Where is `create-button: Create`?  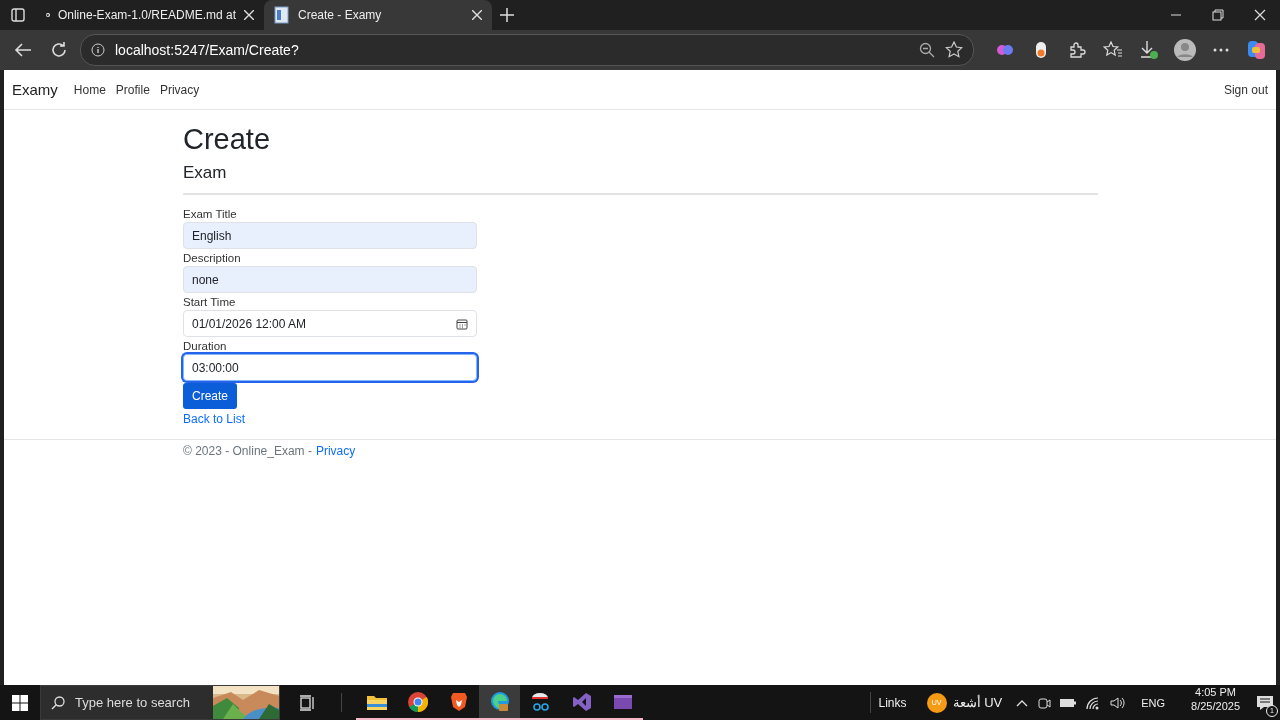
create-button: Create is located at coordinates (210, 396).